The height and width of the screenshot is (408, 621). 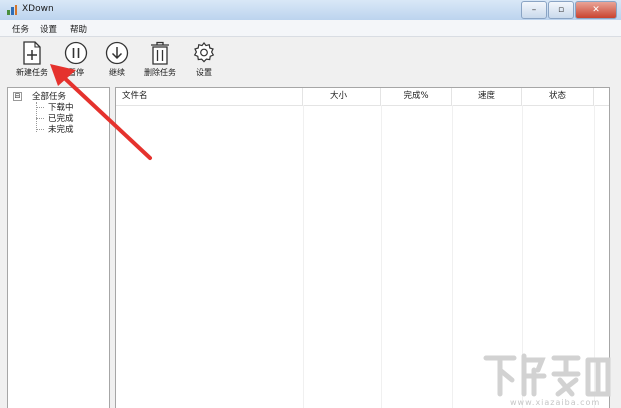 What do you see at coordinates (101, 112) in the screenshot?
I see `annotation-arrow-icon` at bounding box center [101, 112].